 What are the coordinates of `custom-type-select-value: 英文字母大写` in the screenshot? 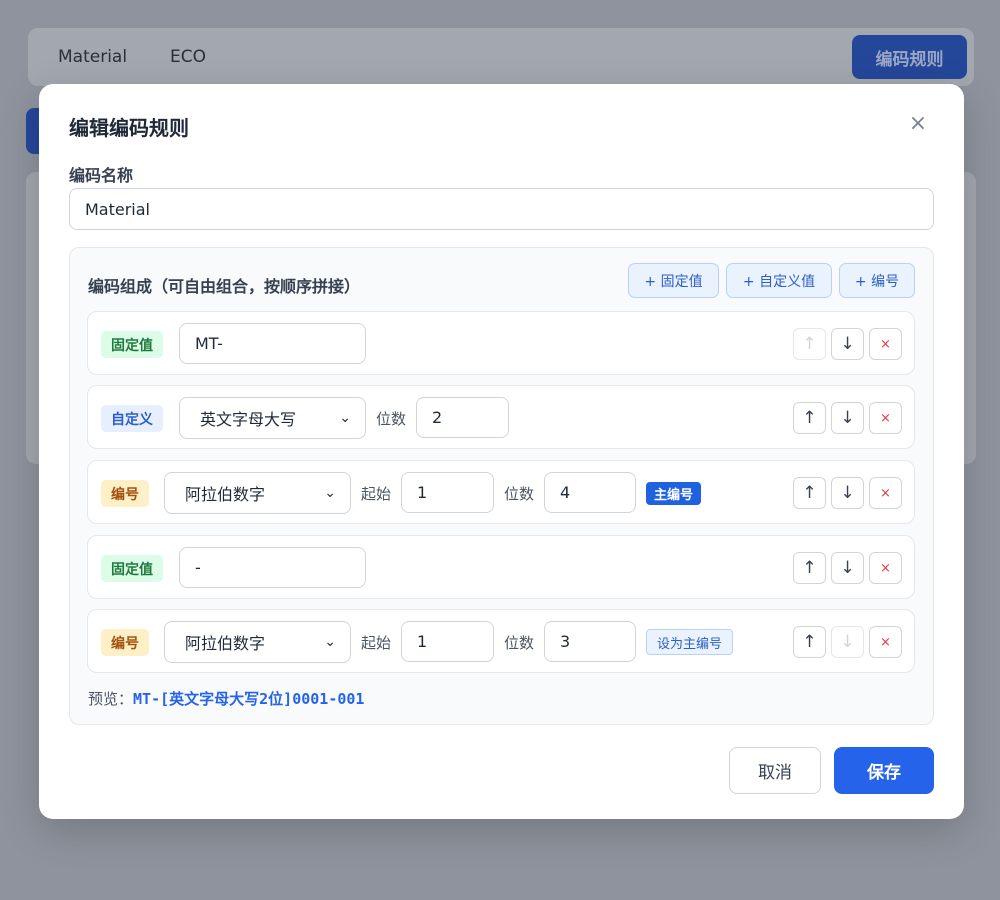 It's located at (248, 419).